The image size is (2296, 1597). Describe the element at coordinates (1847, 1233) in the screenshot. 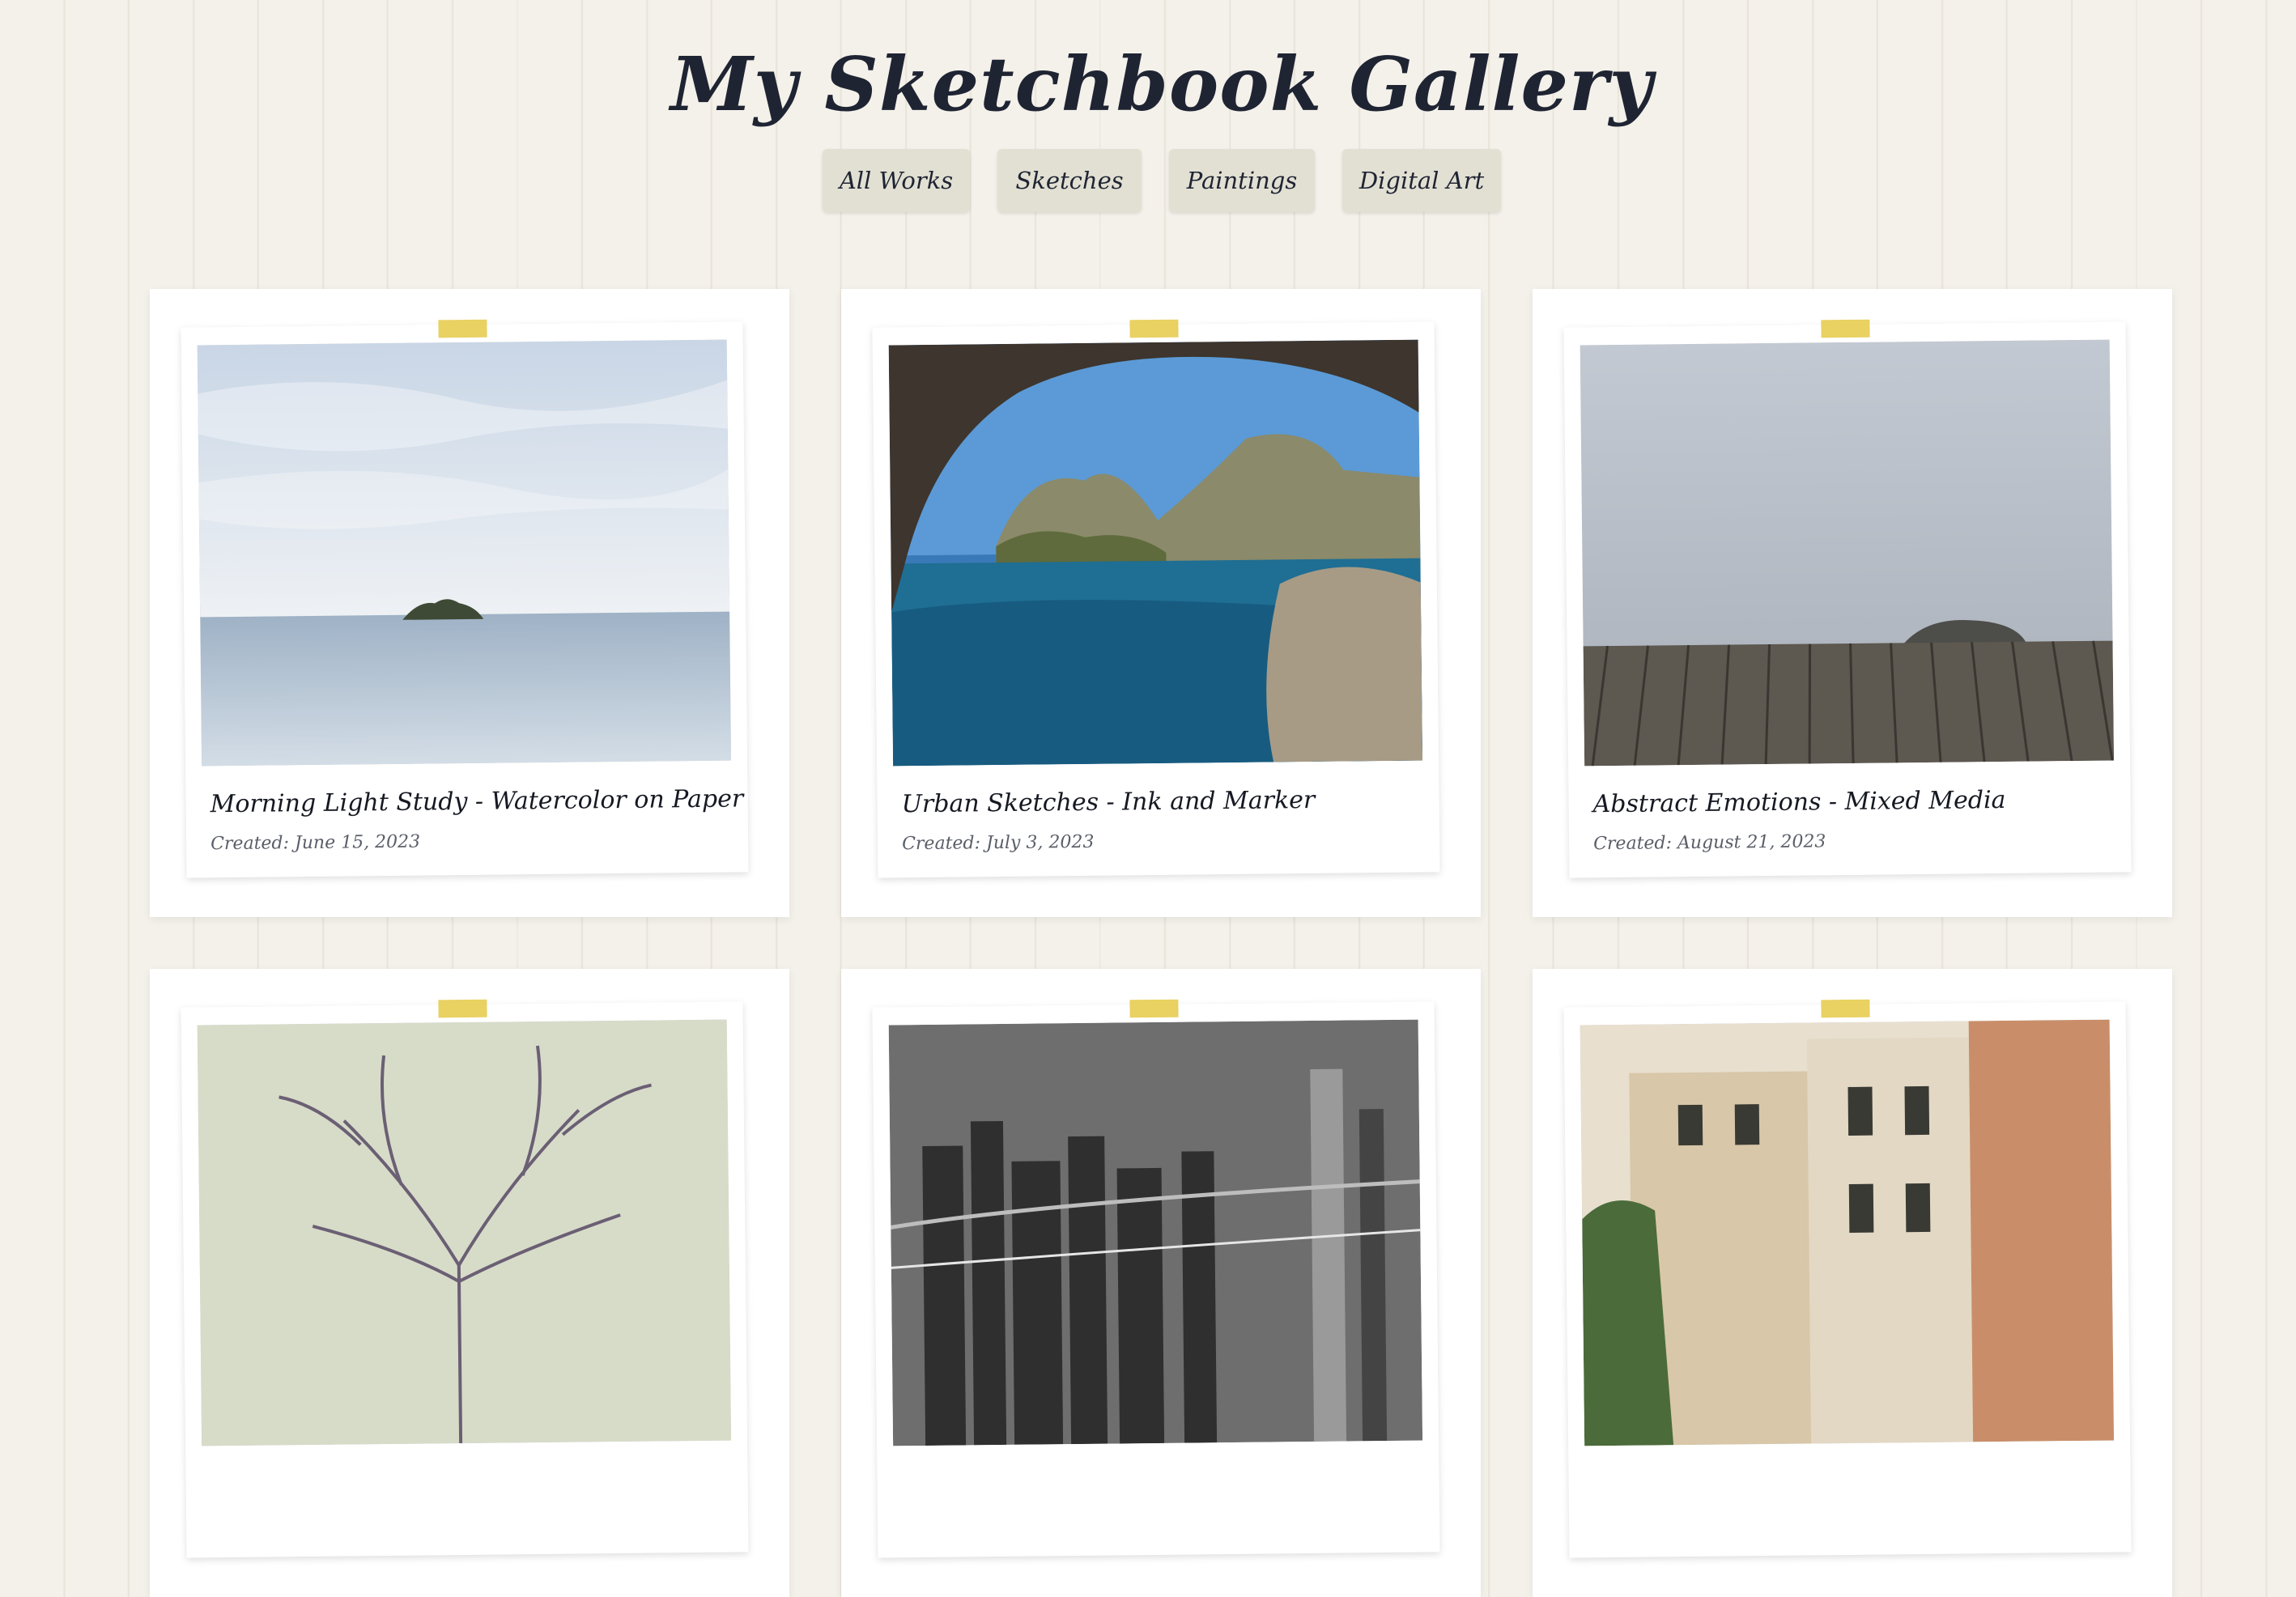

I see `artwork-image-old-buildings` at that location.